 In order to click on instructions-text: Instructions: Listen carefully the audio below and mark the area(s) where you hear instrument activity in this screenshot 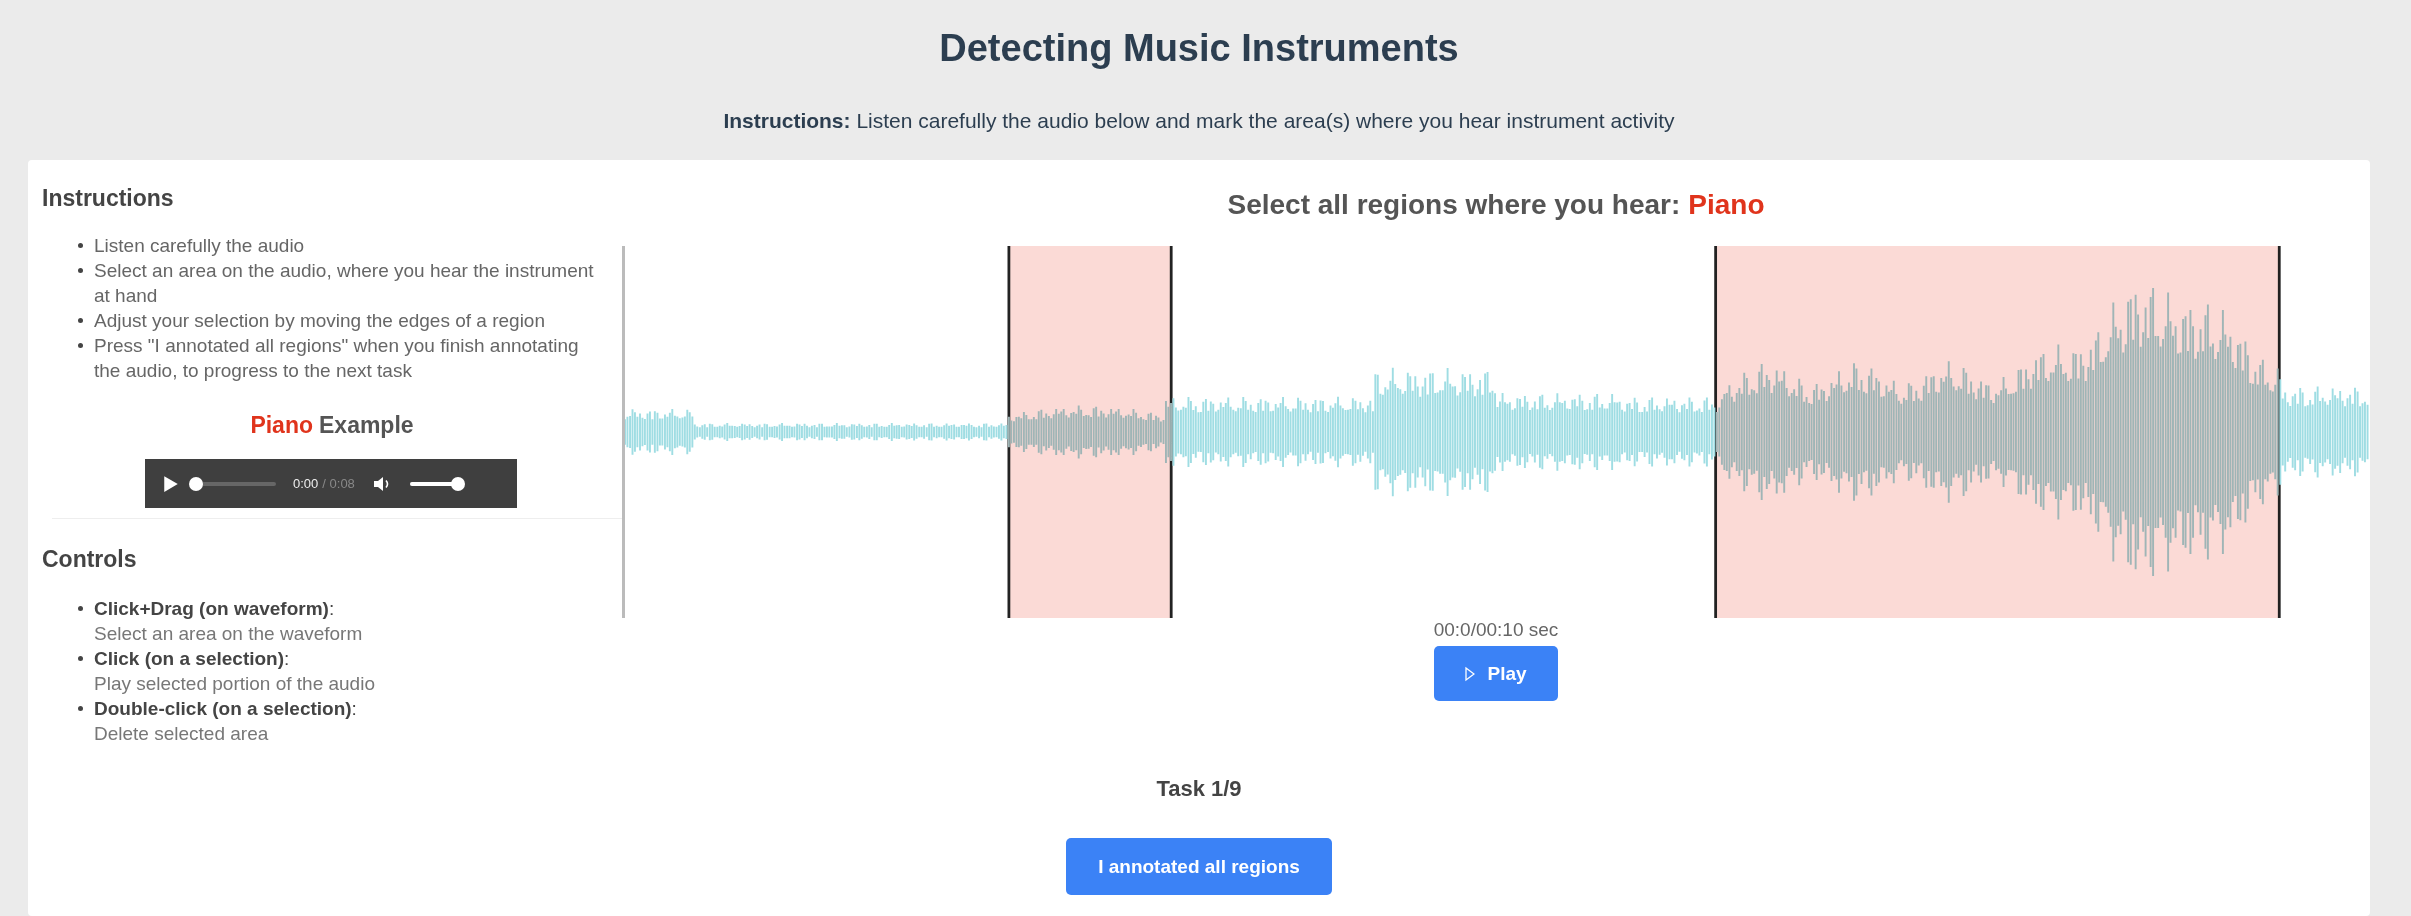, I will do `click(1199, 120)`.